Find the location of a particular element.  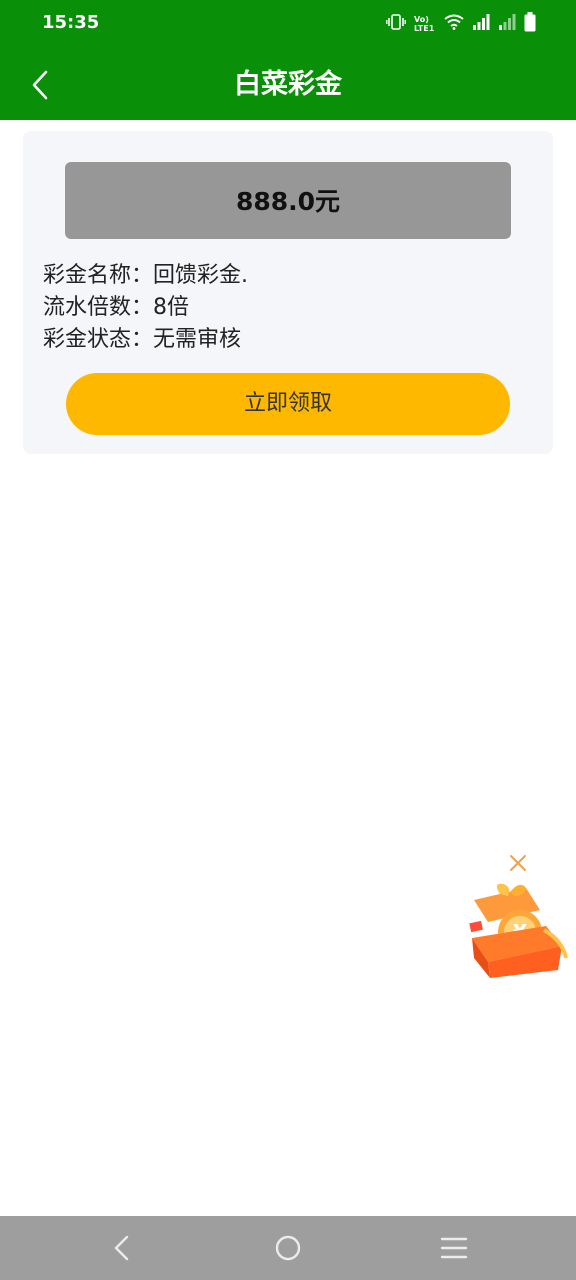

gift-box-icon: ¥ is located at coordinates (518, 930).